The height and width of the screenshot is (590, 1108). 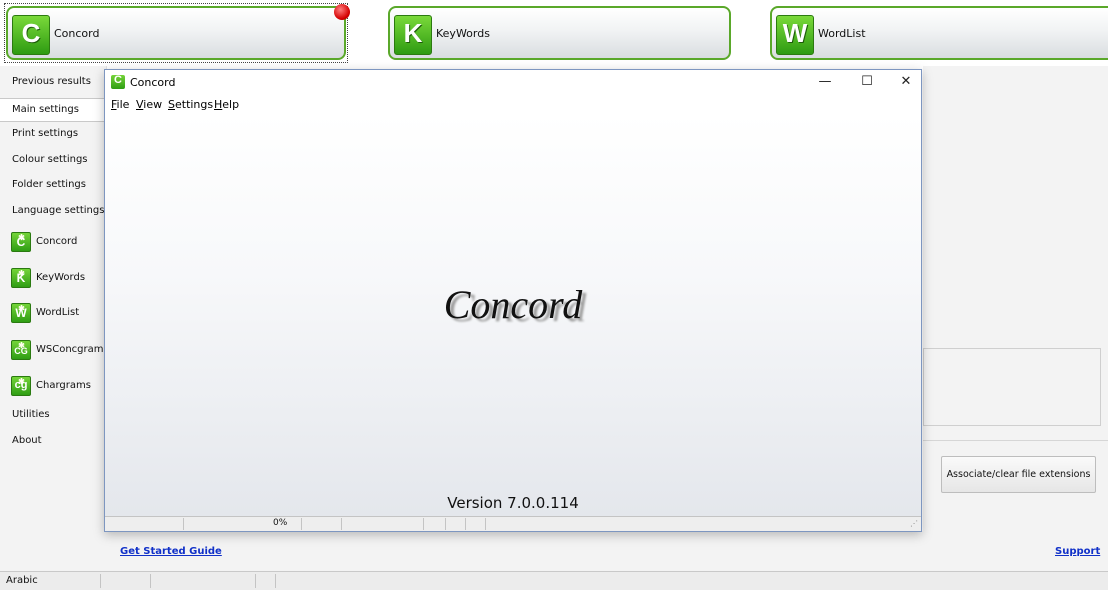 I want to click on get-started-guide-link: Get Started Guide, so click(x=171, y=551).